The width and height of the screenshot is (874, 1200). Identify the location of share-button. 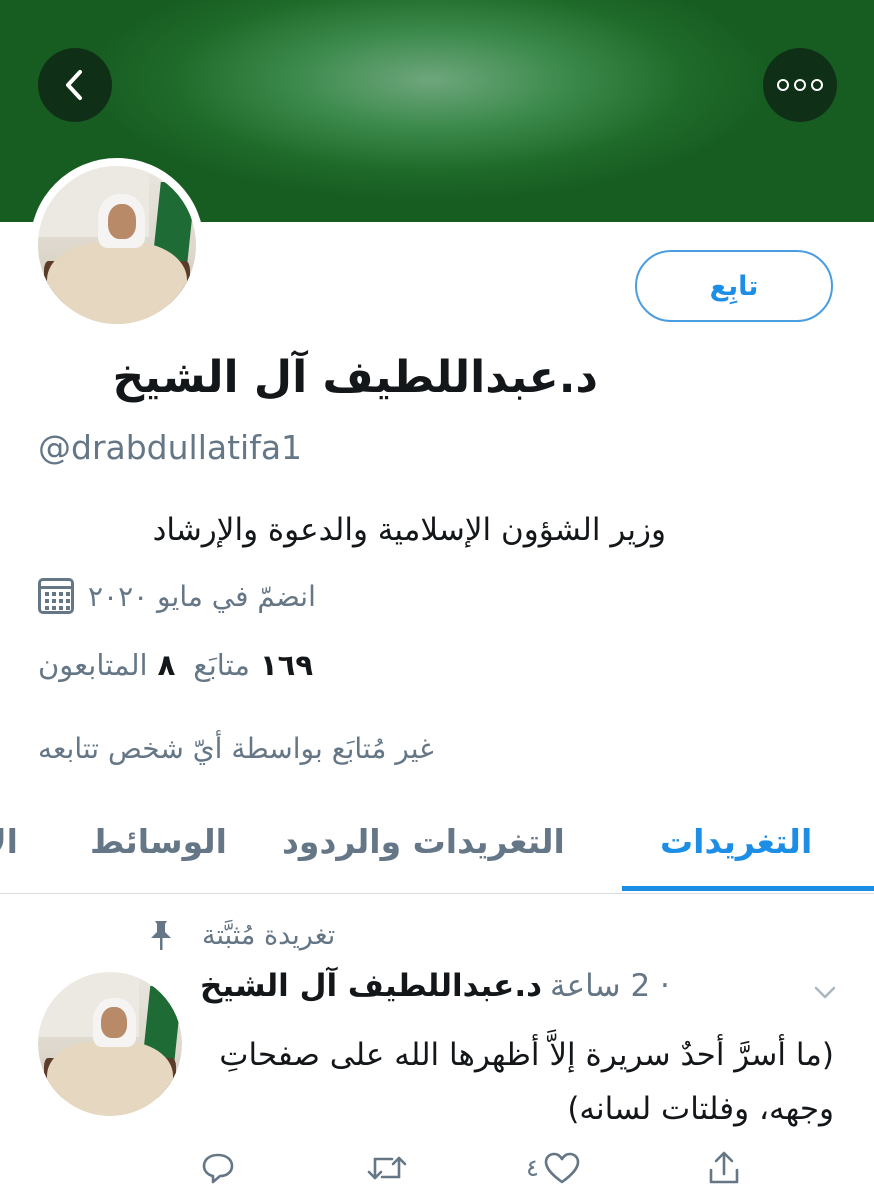
(724, 1168).